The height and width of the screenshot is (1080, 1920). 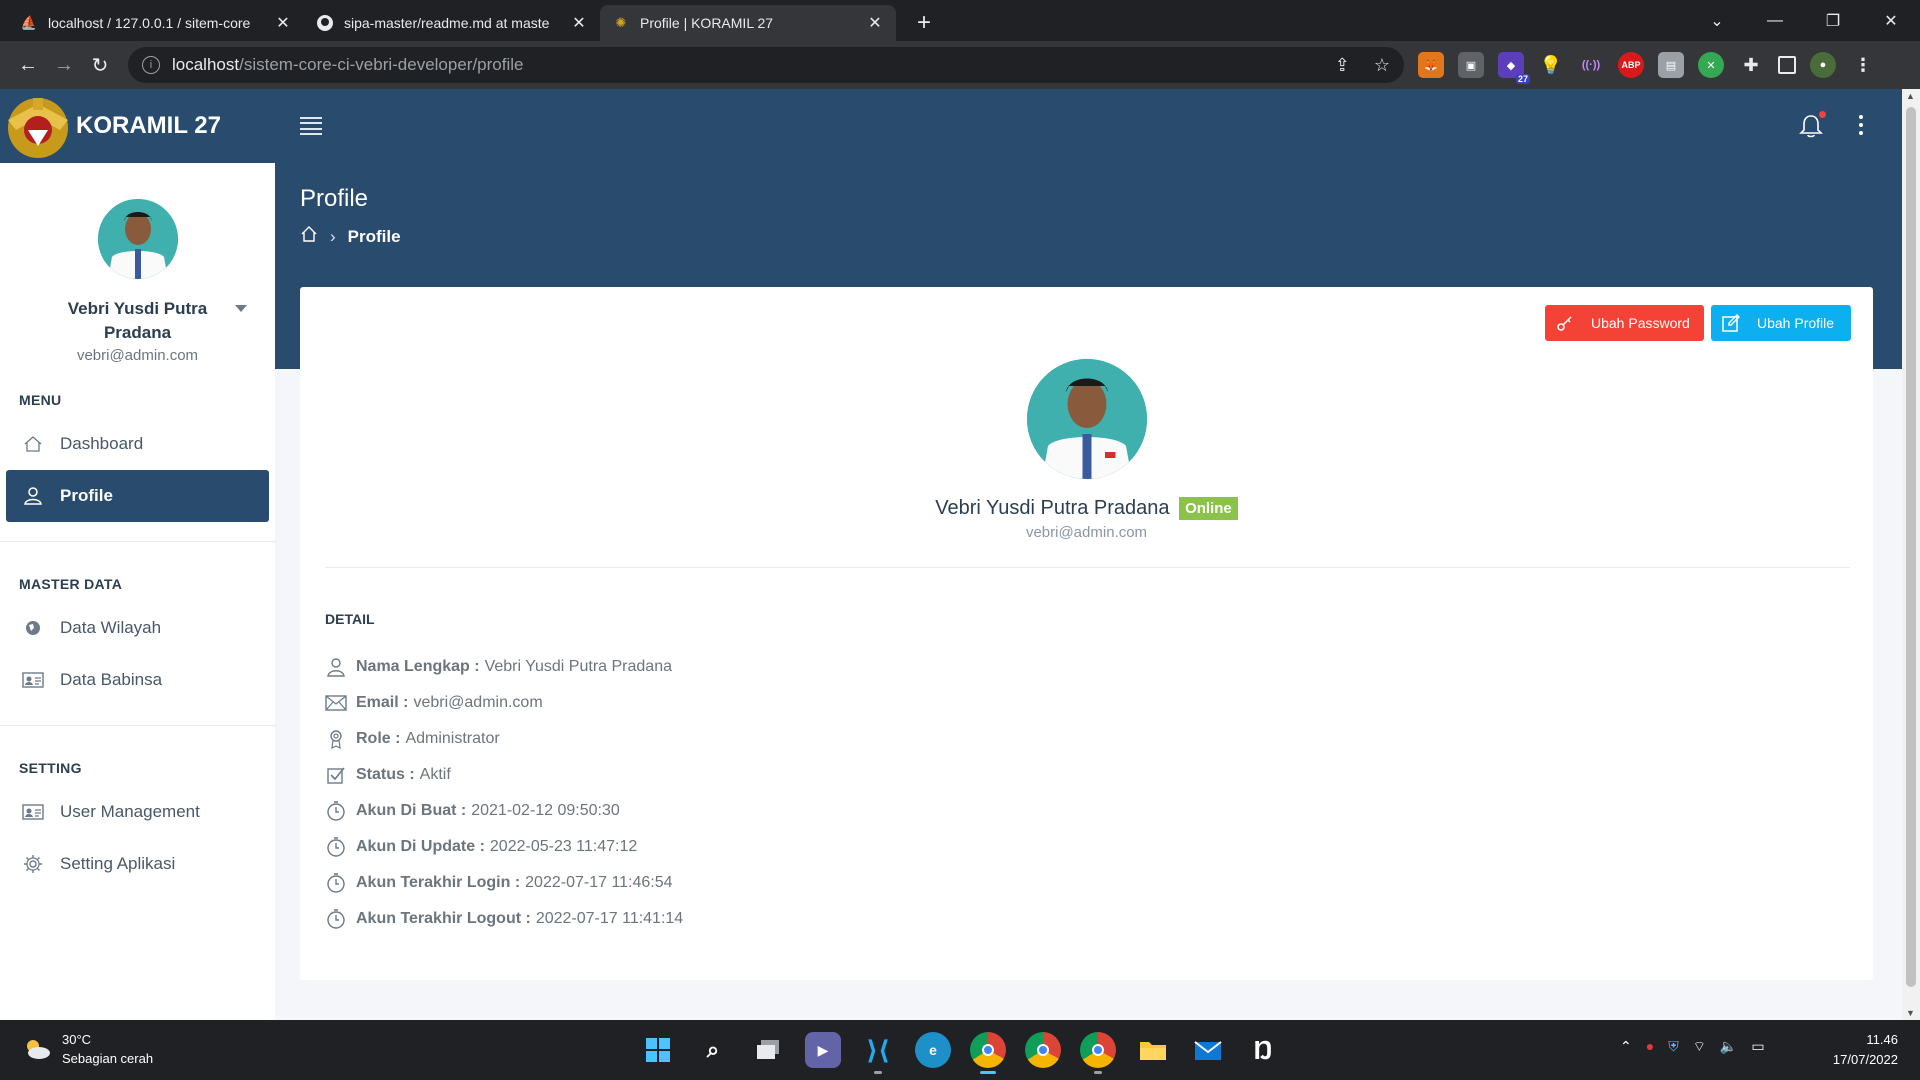 What do you see at coordinates (658, 1050) in the screenshot?
I see `windows-start-icon` at bounding box center [658, 1050].